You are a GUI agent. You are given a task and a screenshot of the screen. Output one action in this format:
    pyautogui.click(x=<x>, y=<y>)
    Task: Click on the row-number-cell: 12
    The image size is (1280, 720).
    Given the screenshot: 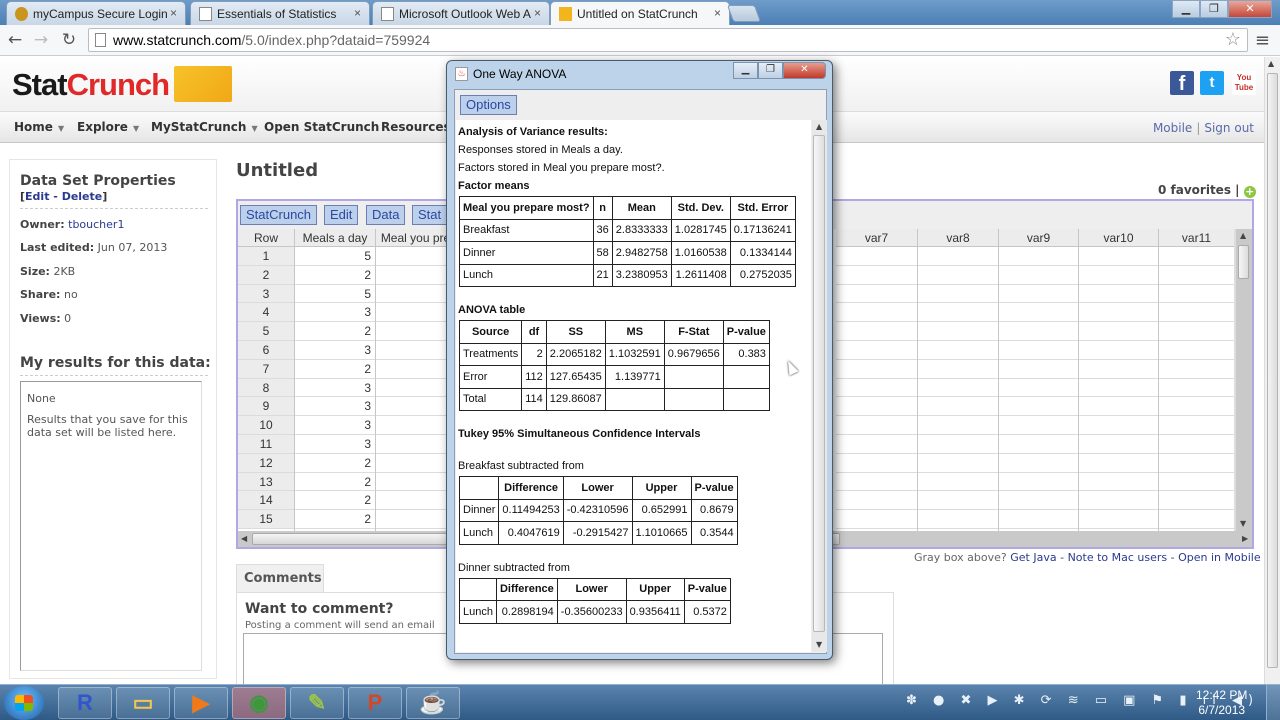 What is the action you would take?
    pyautogui.click(x=266, y=463)
    